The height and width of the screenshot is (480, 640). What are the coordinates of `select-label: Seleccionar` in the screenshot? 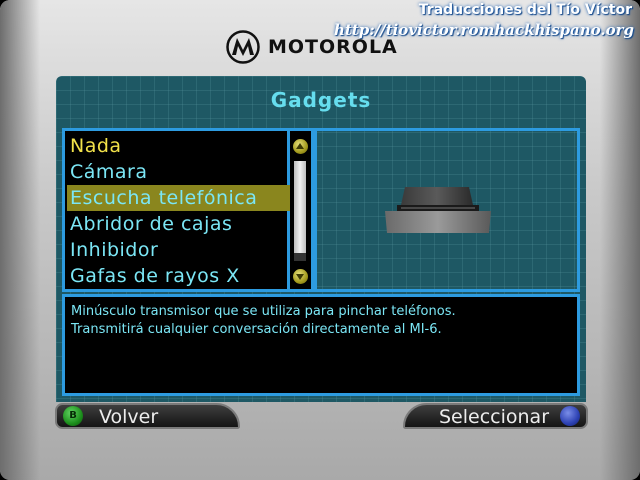 It's located at (494, 417).